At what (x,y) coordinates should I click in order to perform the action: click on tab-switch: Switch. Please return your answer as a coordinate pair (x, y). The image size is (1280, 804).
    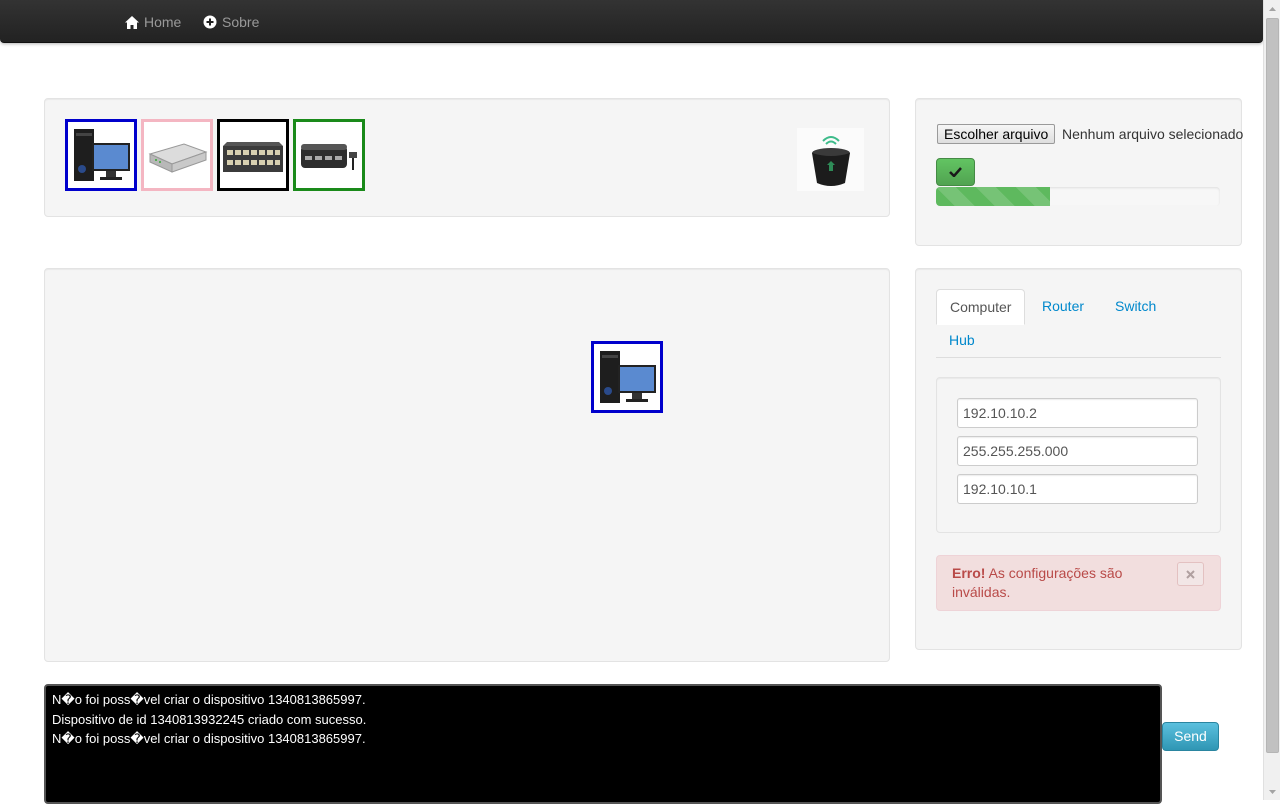
    Looking at the image, I should click on (1135, 307).